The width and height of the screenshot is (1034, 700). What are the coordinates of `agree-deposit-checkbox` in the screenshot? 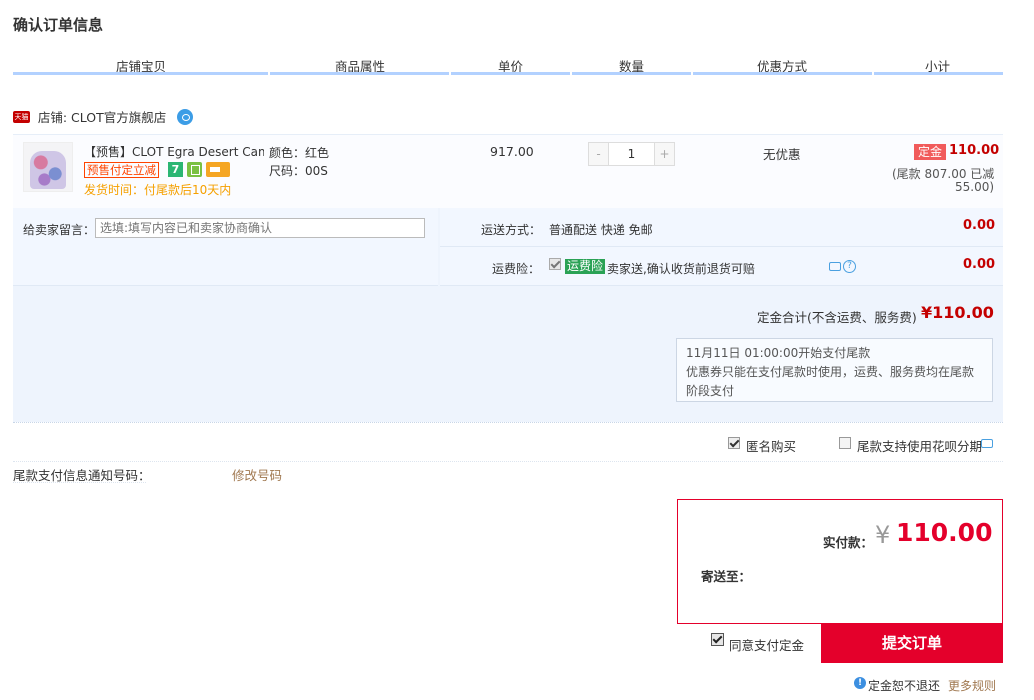 It's located at (717, 639).